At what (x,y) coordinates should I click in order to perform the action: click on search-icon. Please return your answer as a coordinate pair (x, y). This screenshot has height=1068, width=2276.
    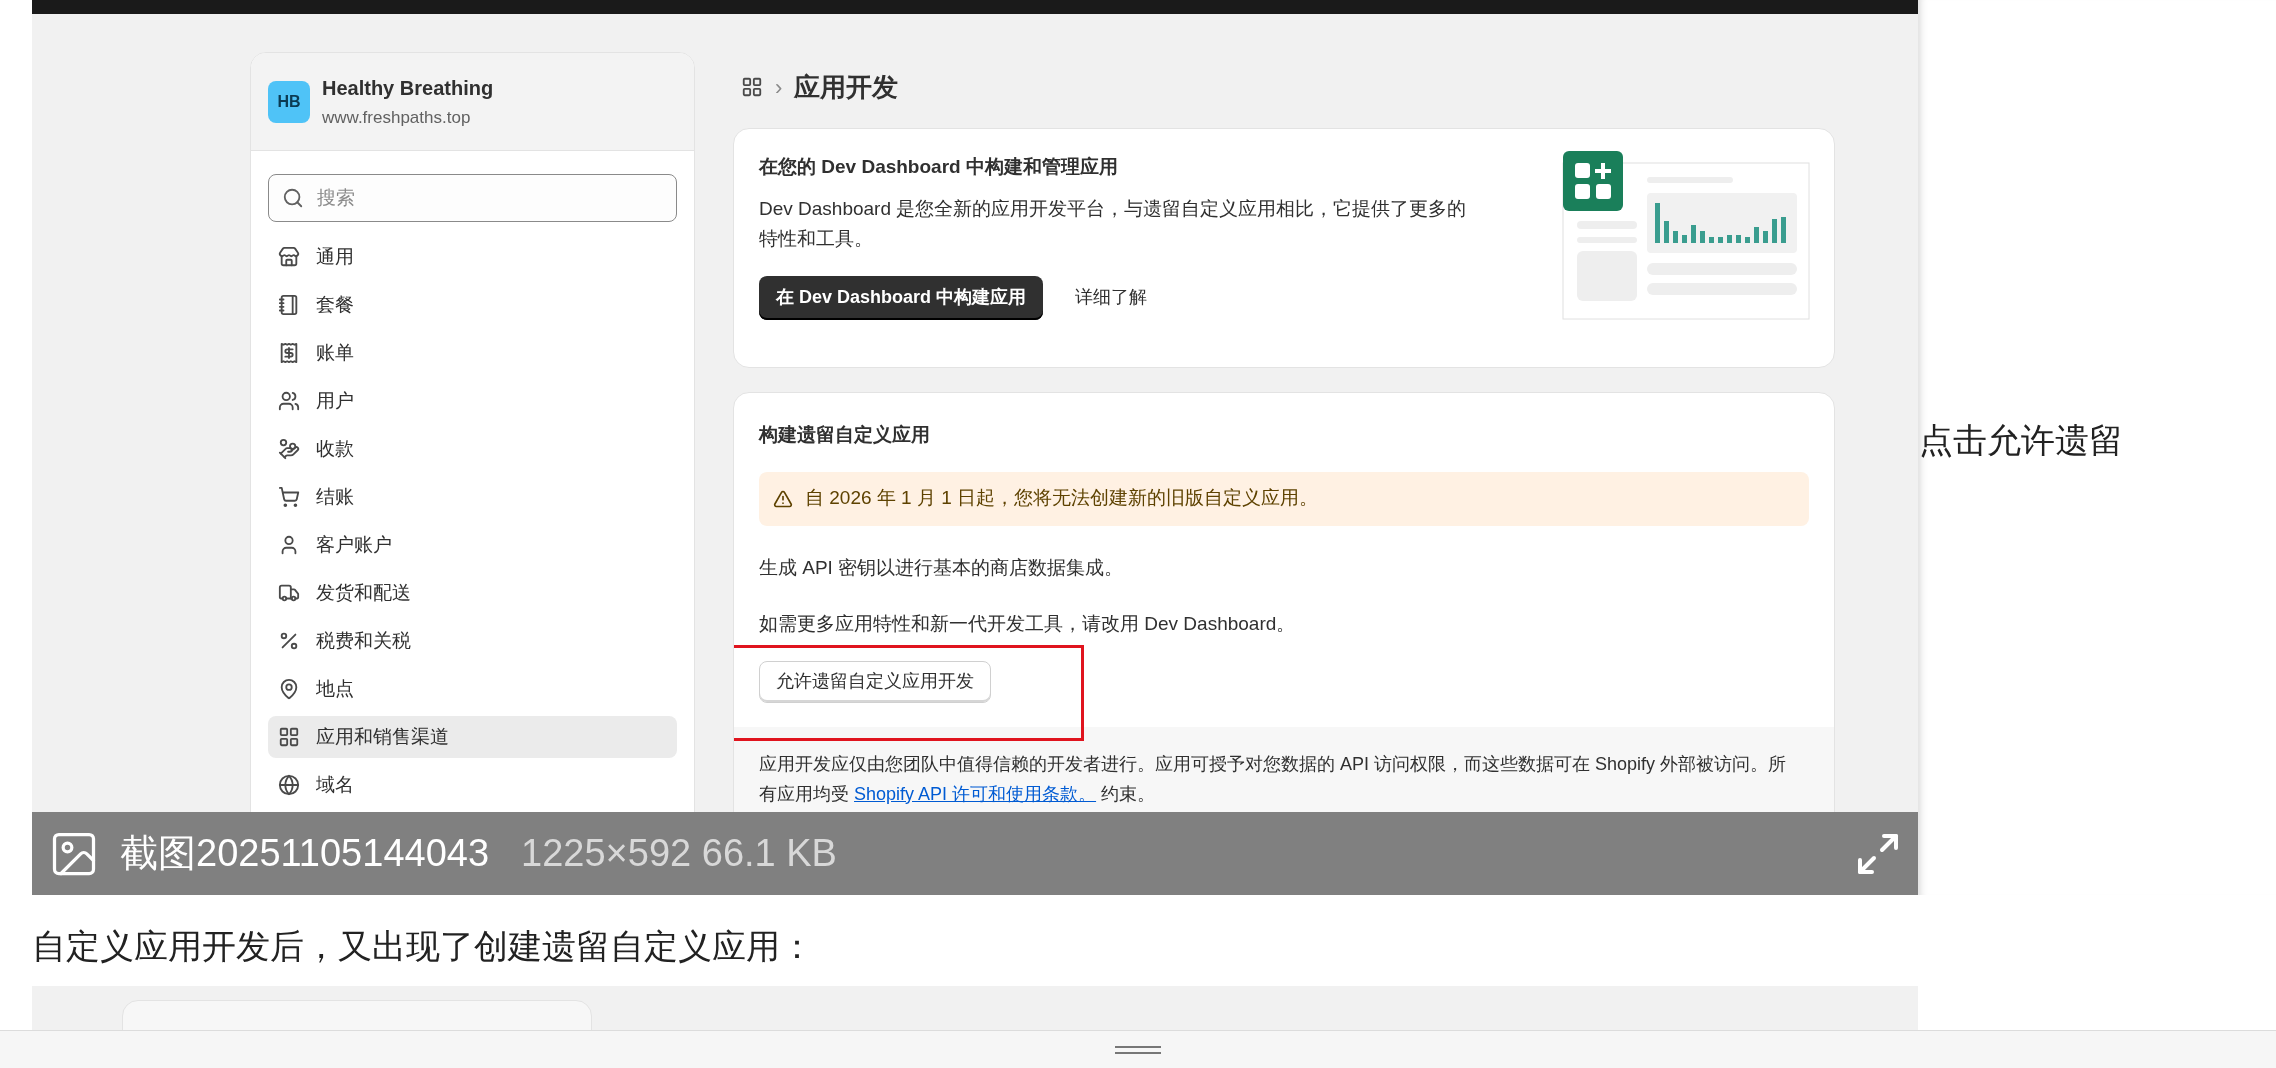
    Looking at the image, I should click on (293, 198).